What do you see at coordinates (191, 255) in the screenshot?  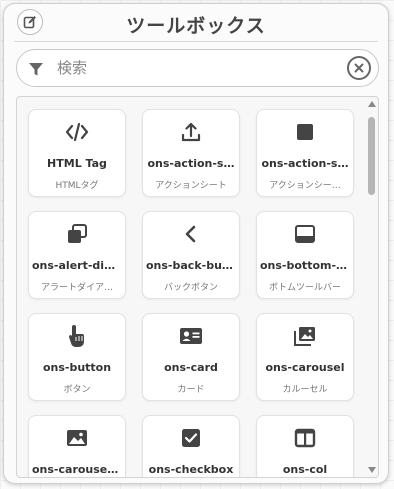 I see `component-card: ons-back-but… バックボタン` at bounding box center [191, 255].